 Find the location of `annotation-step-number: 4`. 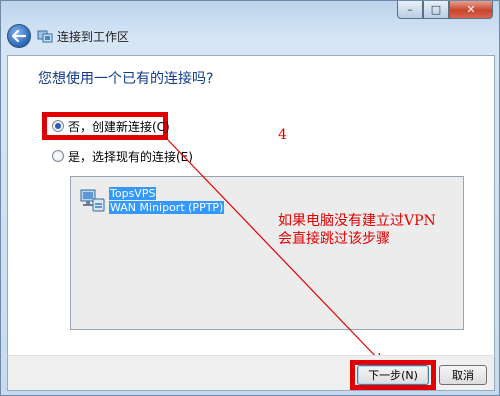

annotation-step-number: 4 is located at coordinates (282, 135).